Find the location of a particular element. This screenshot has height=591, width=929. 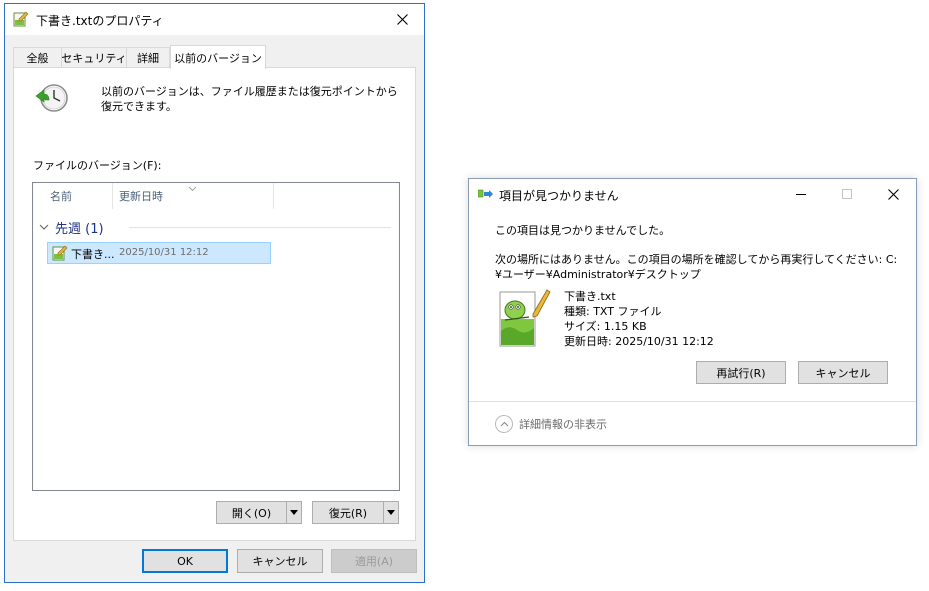

previous-versions-description: 以前のバージョンは、ファイル履歴または復元ポイントから復元できます。 is located at coordinates (249, 99).